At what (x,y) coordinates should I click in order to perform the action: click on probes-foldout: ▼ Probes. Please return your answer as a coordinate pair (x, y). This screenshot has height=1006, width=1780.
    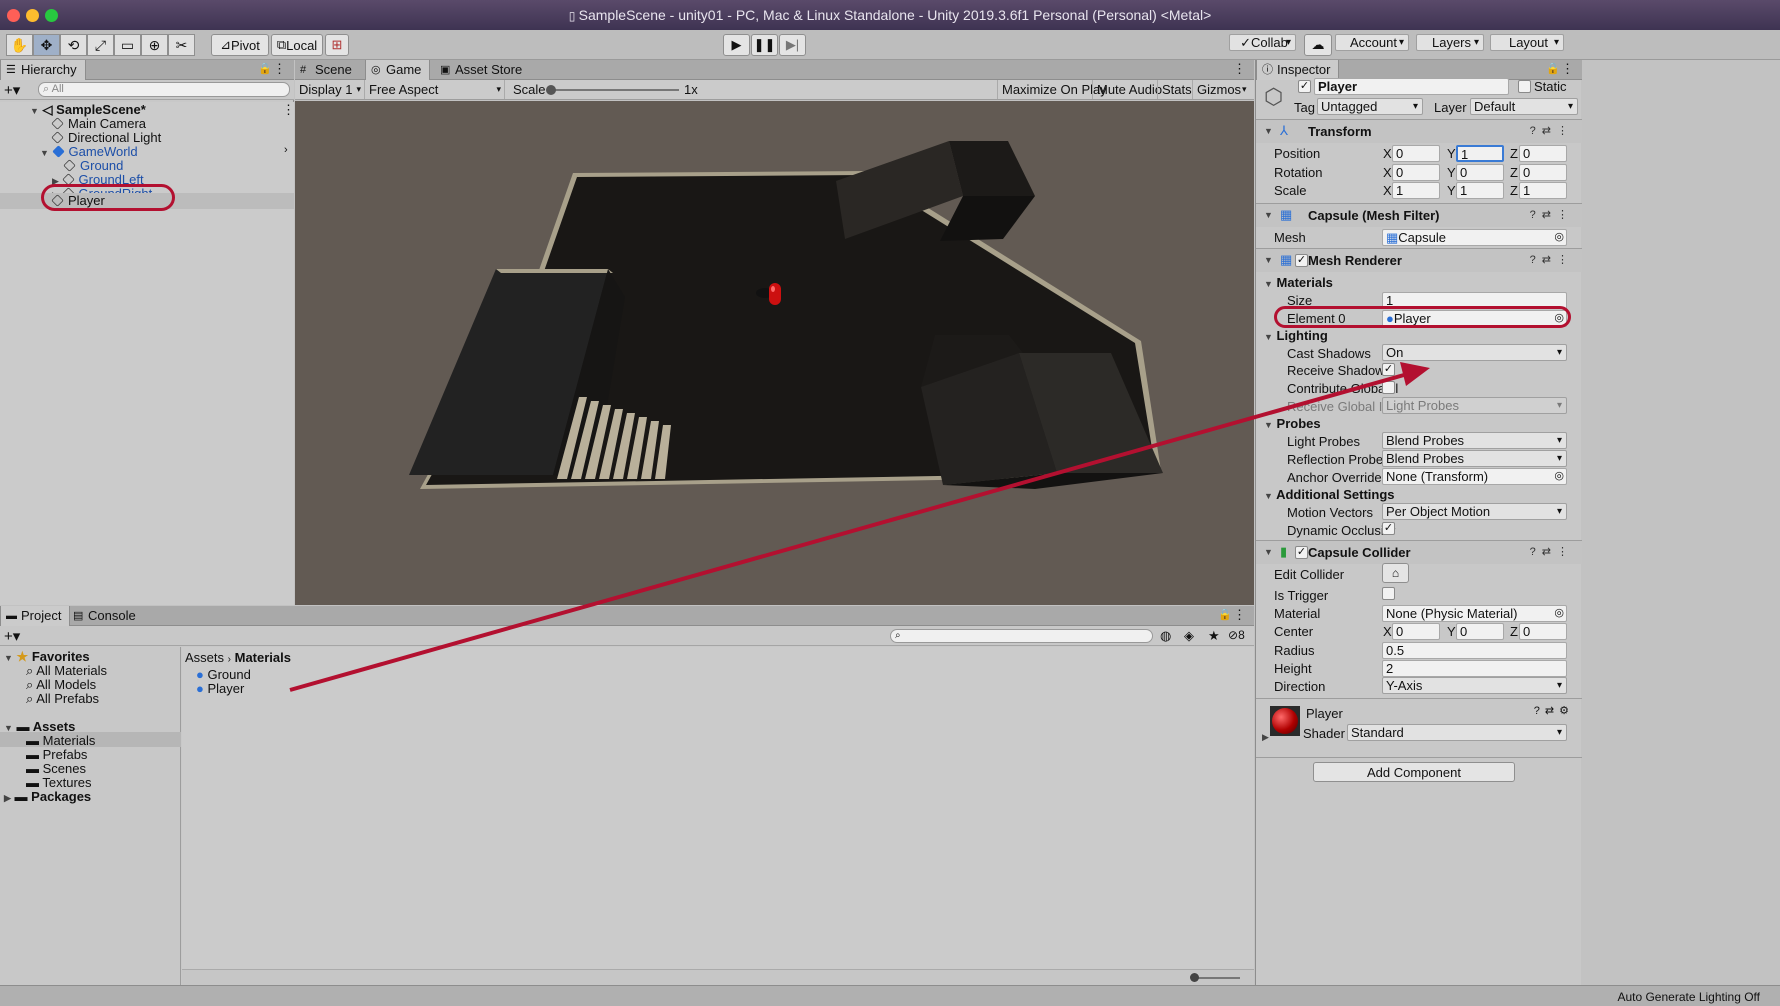
    Looking at the image, I should click on (1292, 423).